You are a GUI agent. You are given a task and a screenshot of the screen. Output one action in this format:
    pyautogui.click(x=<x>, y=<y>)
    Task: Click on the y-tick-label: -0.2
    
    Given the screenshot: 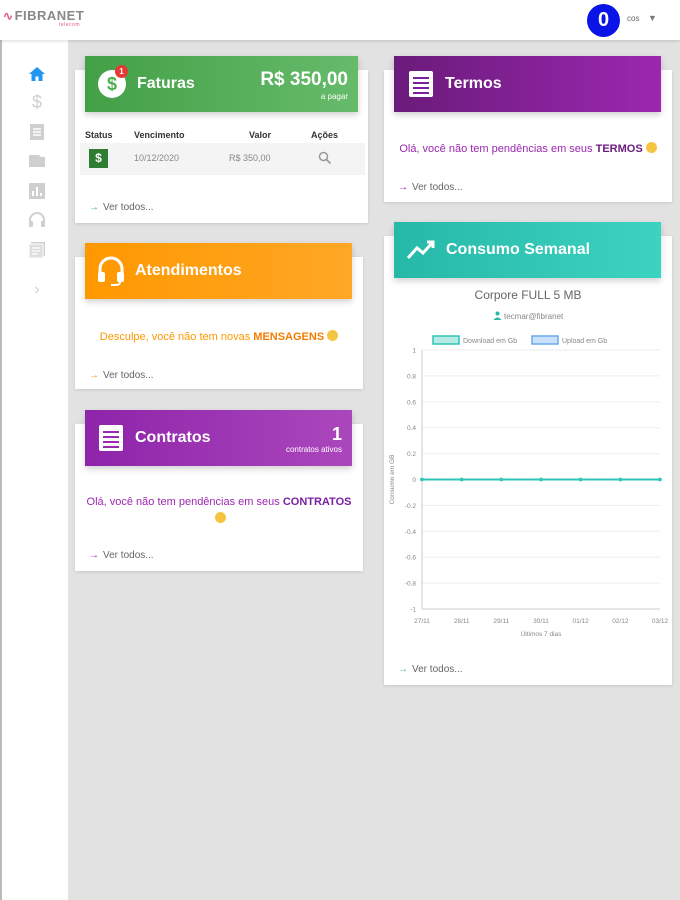 What is the action you would take?
    pyautogui.click(x=411, y=506)
    